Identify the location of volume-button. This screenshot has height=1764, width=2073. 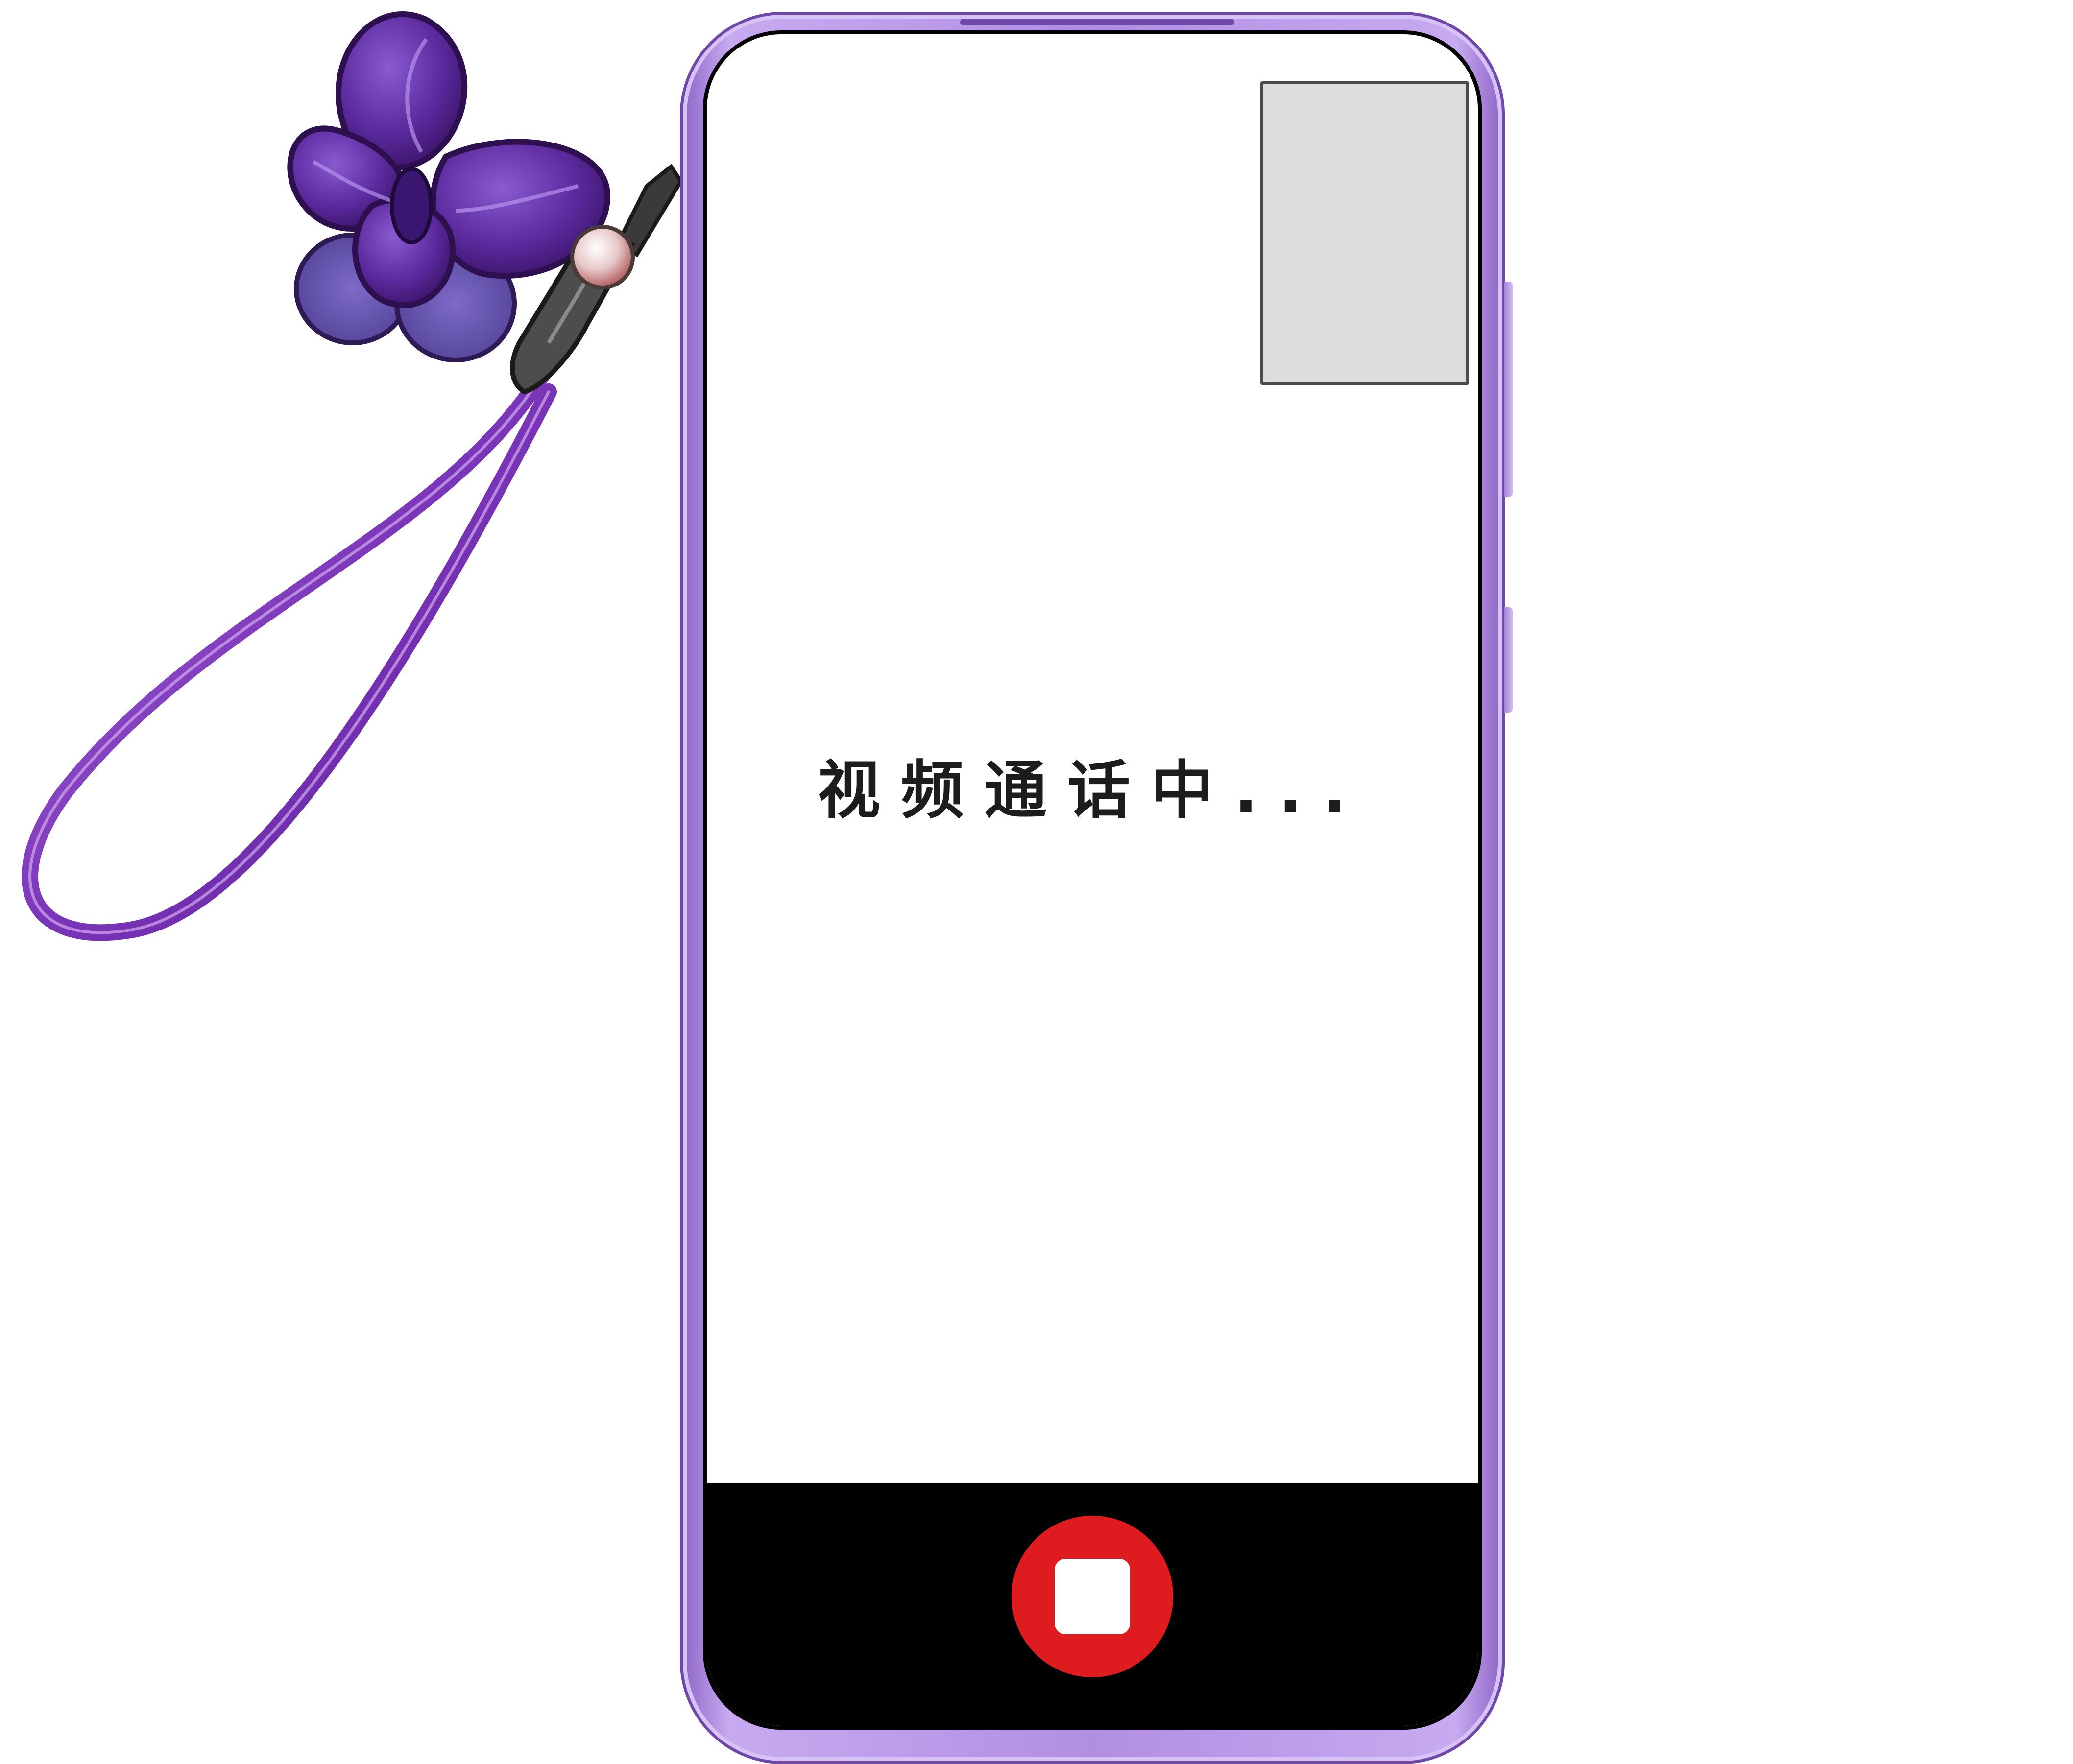
(1508, 389).